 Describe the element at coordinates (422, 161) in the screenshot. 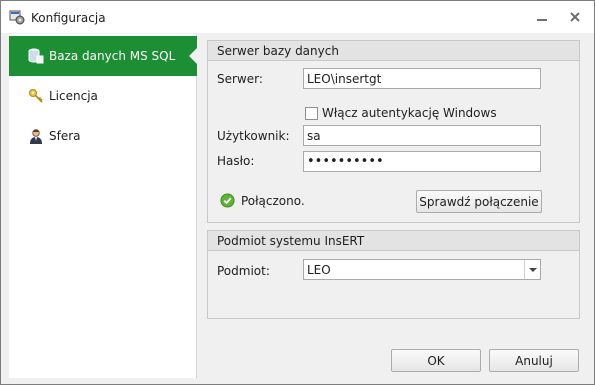

I see `password-input: ••••••••••` at that location.